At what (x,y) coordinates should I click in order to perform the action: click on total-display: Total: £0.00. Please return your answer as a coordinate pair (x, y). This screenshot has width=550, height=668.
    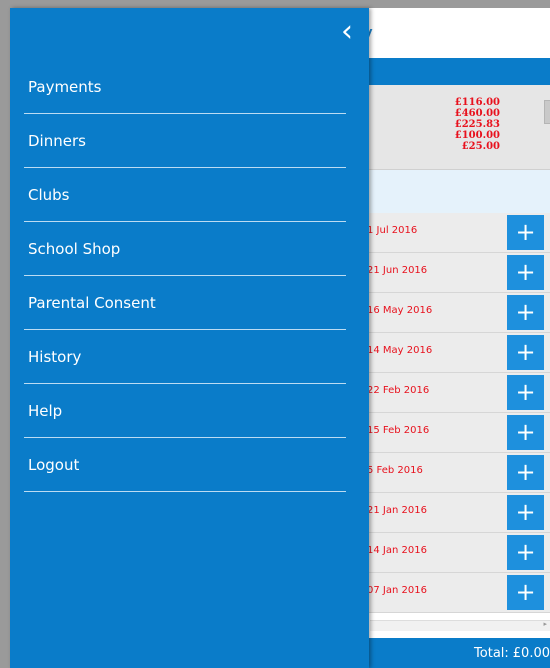
    Looking at the image, I should click on (512, 653).